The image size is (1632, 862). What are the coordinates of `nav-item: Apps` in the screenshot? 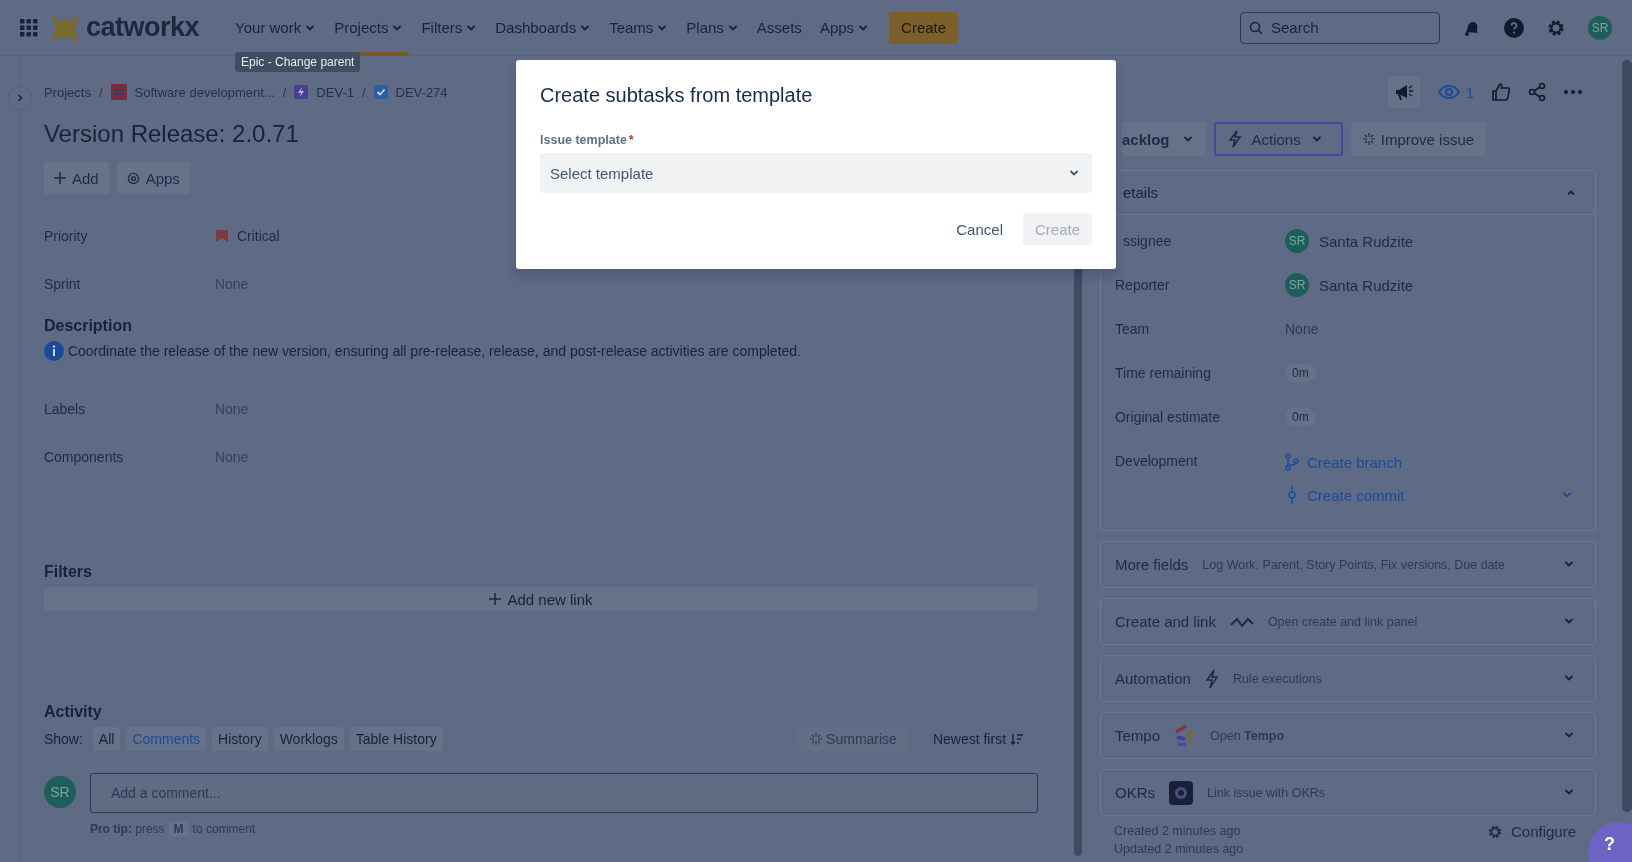 It's located at (844, 27).